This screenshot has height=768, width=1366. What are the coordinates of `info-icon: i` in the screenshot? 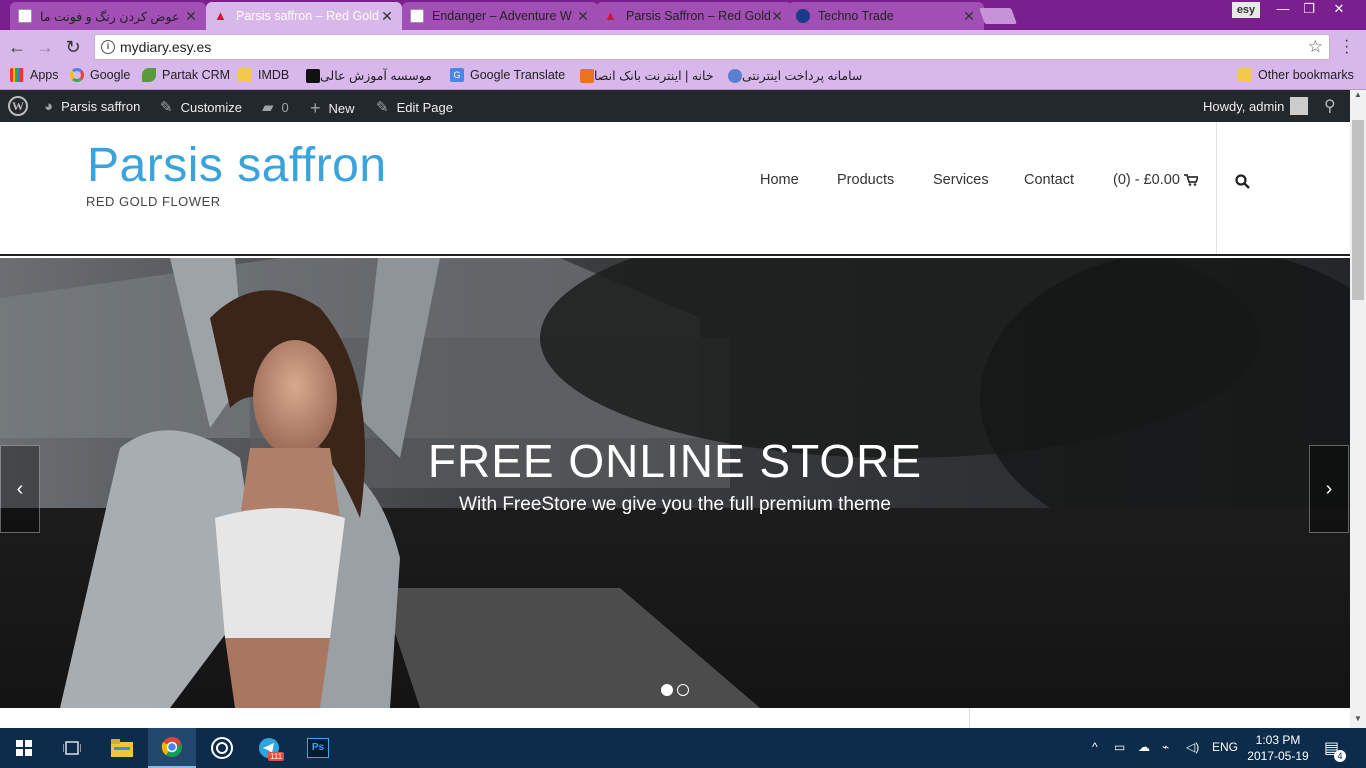 It's located at (108, 47).